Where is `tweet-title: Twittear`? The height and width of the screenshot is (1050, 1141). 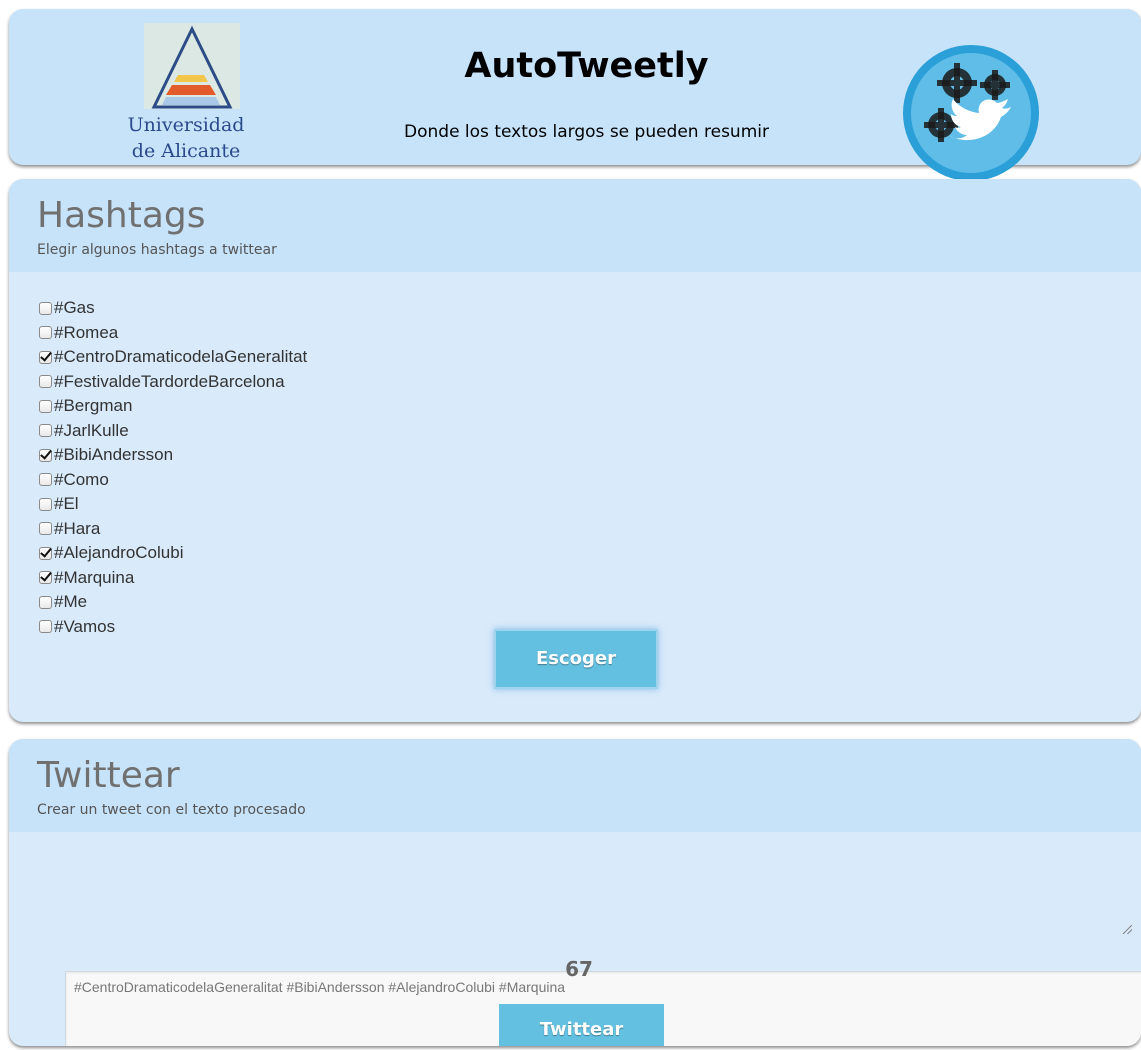
tweet-title: Twittear is located at coordinates (108, 775).